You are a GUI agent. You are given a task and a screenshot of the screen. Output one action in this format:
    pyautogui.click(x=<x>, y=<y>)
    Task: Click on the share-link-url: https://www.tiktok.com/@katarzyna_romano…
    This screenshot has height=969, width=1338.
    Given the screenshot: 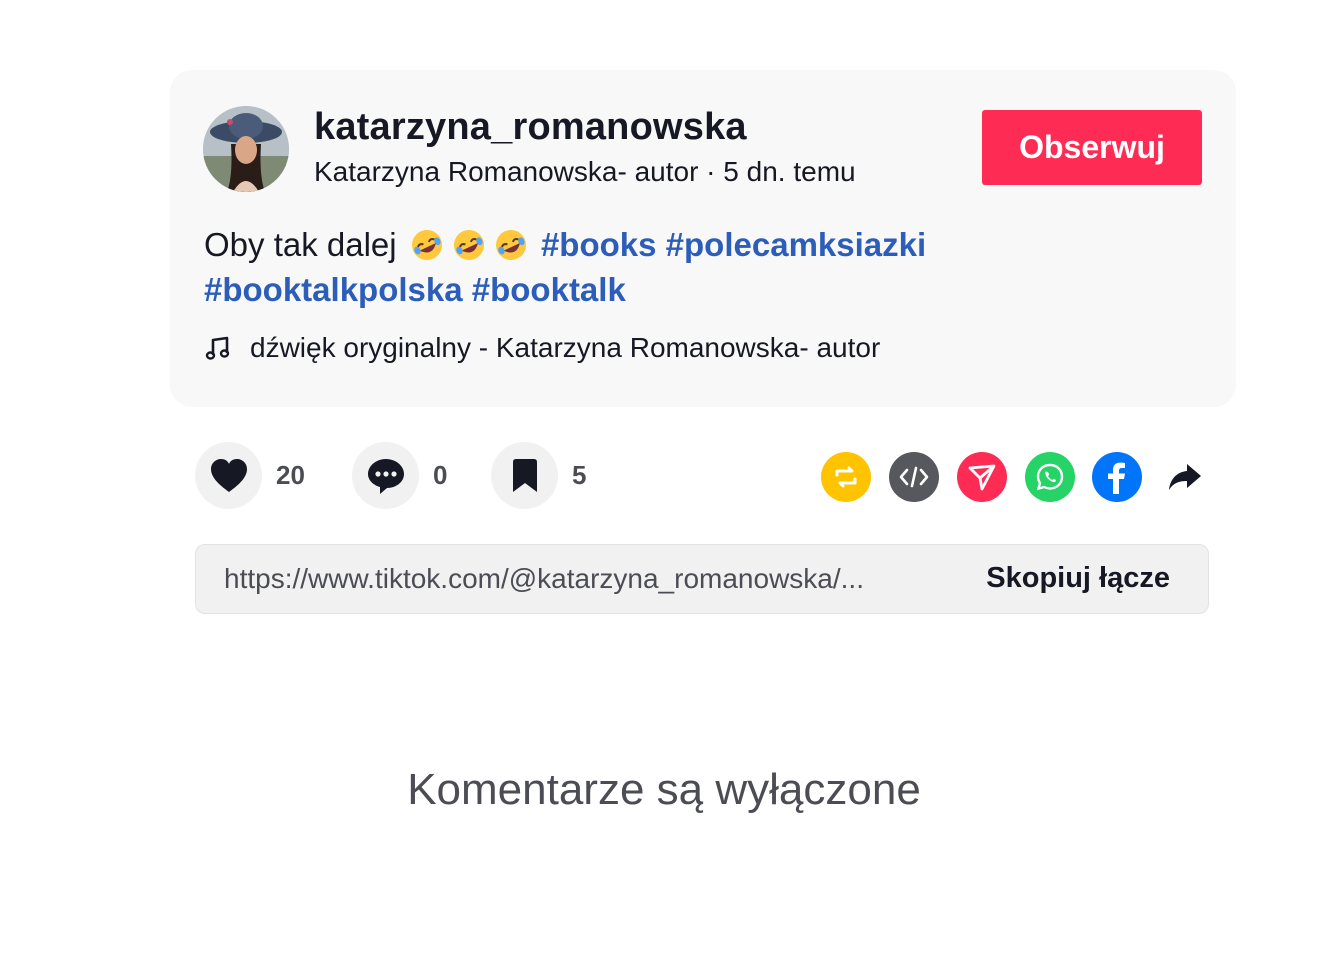 What is the action you would take?
    pyautogui.click(x=544, y=579)
    